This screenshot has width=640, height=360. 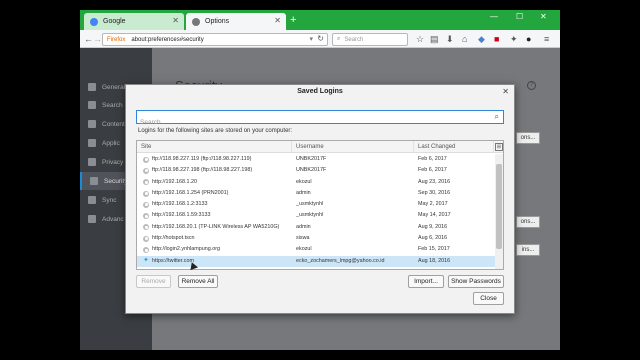 I want to click on reader-icon: ▤, so click(x=434, y=39).